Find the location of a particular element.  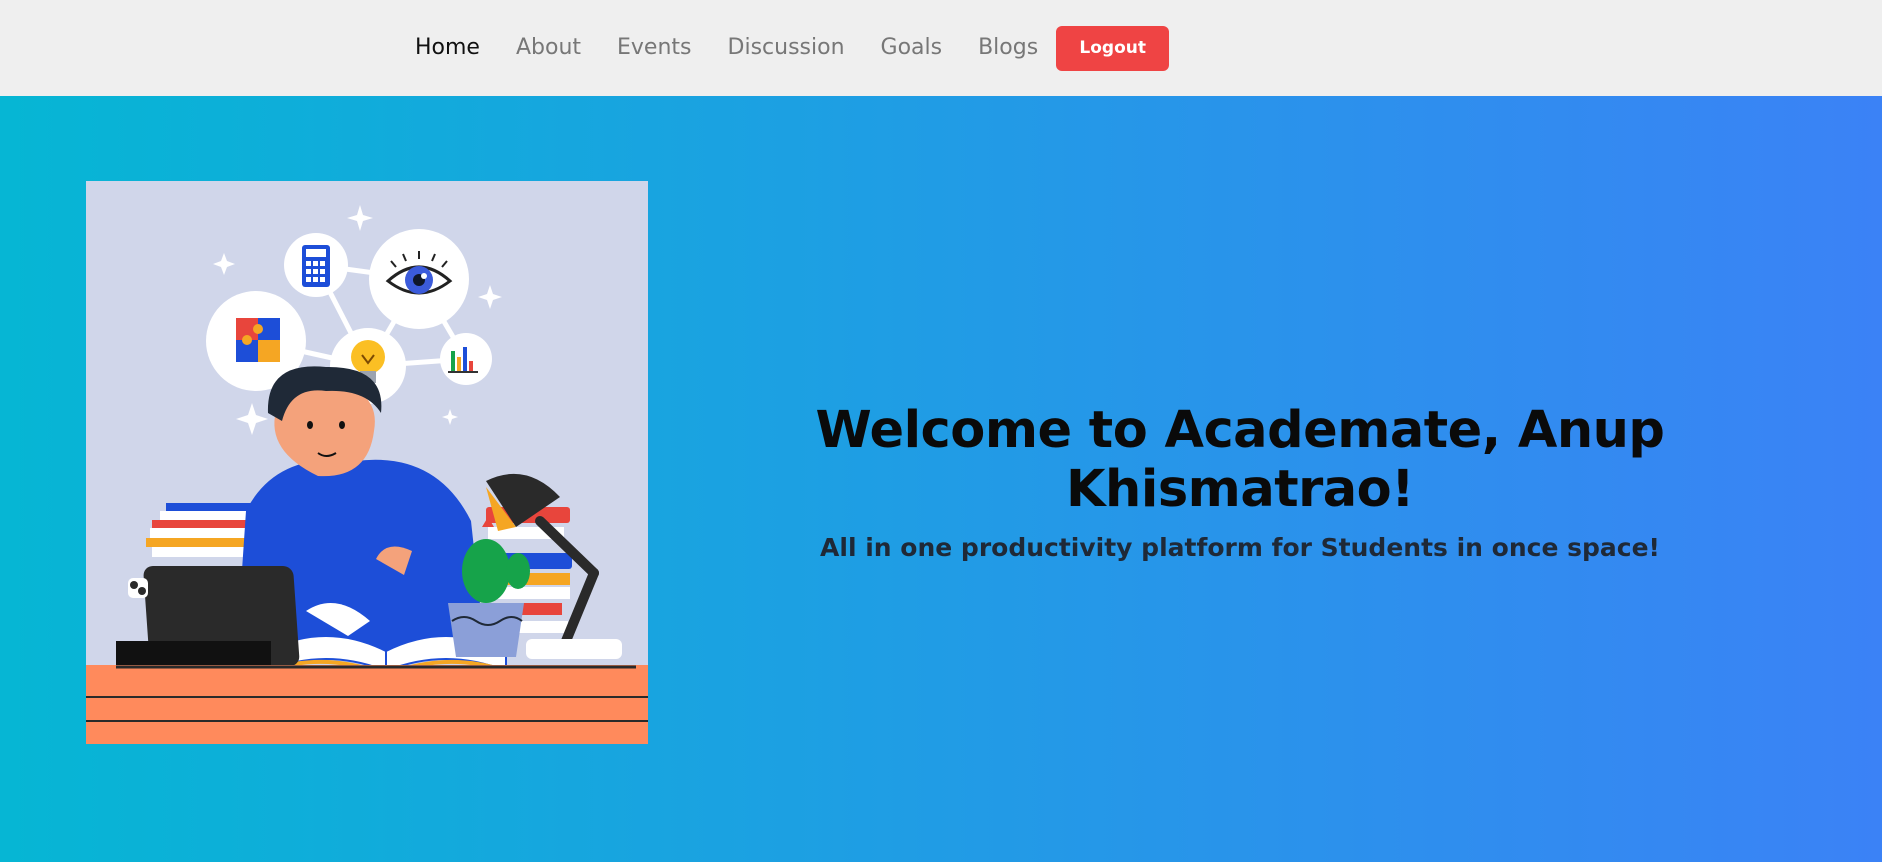

welcome-title: Welcome to Academate, Anup Khismatrao! is located at coordinates (1240, 460).